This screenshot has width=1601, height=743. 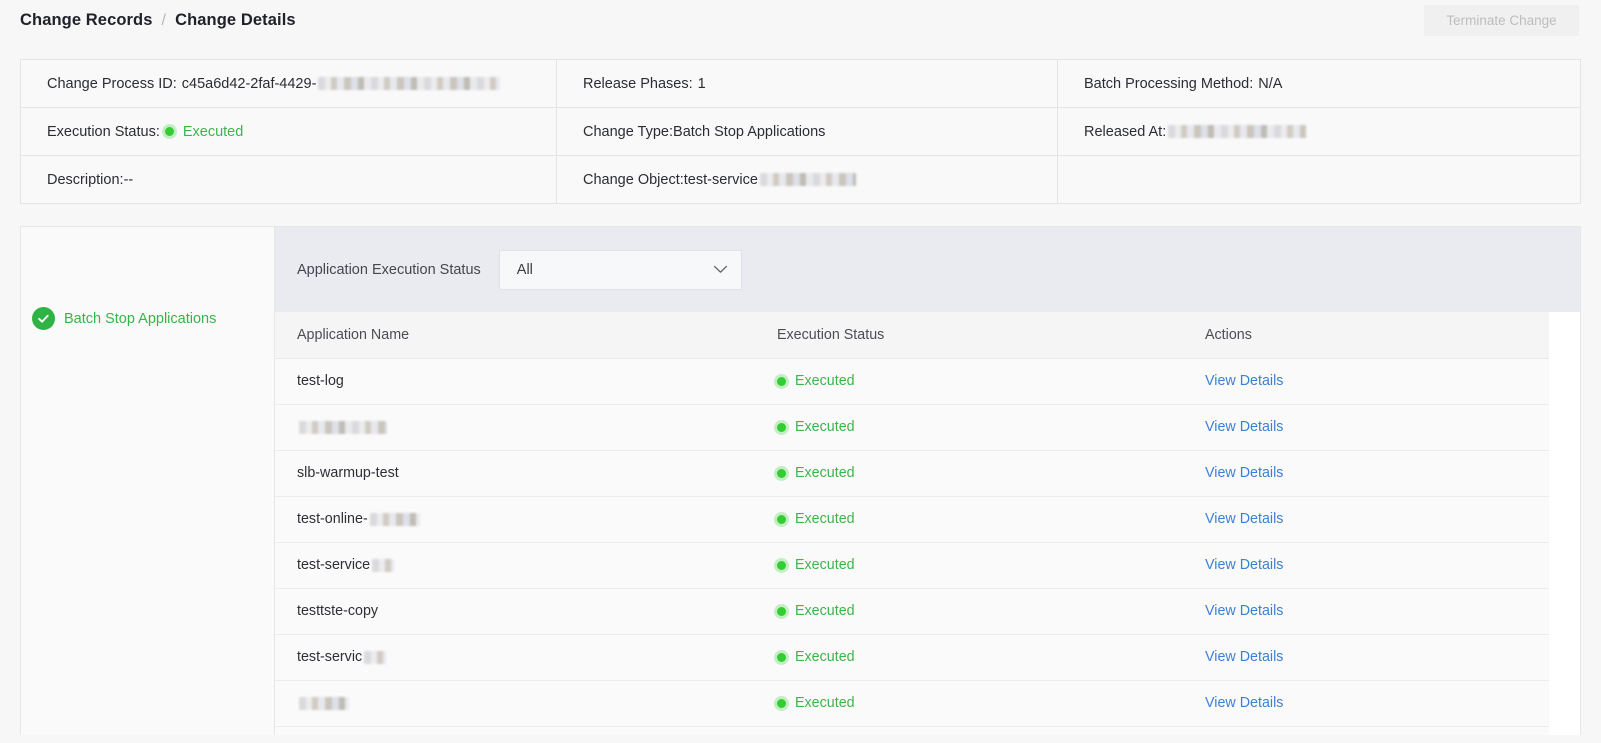 What do you see at coordinates (515, 611) in the screenshot?
I see `cell-application-name: testtste-copy` at bounding box center [515, 611].